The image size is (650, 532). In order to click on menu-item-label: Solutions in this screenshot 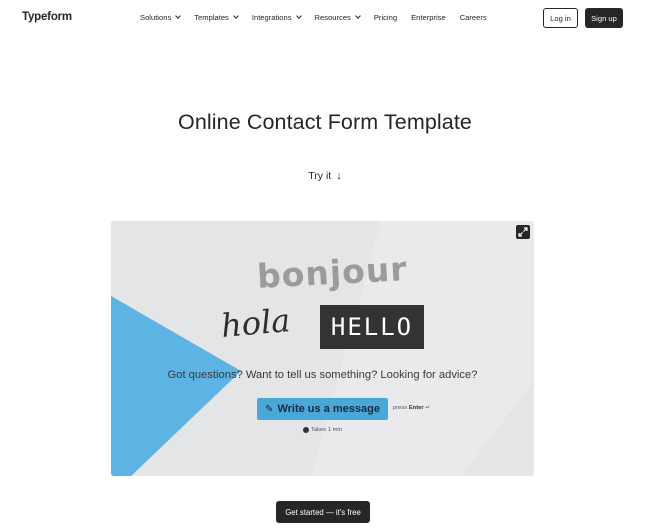, I will do `click(156, 17)`.